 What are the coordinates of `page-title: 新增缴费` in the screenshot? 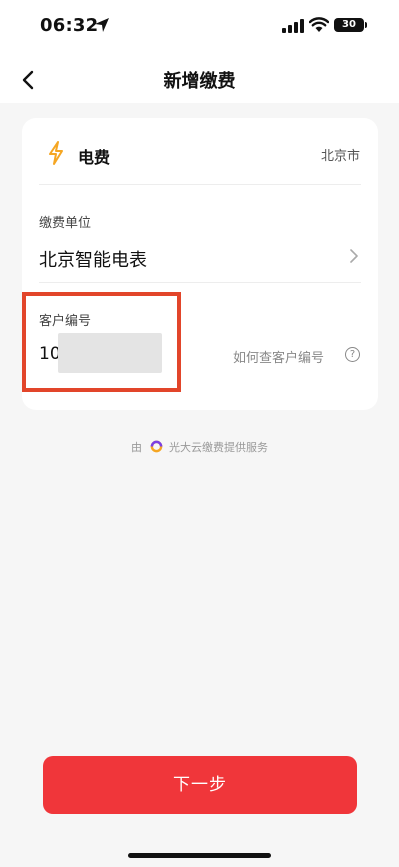 It's located at (199, 81).